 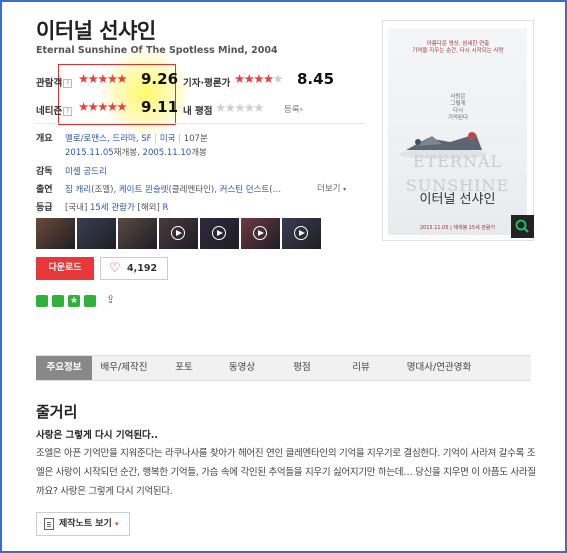 I want to click on overview-genre-country: 멜로/로맨스, 드라마, SF | 미국 | 107분, so click(x=136, y=139).